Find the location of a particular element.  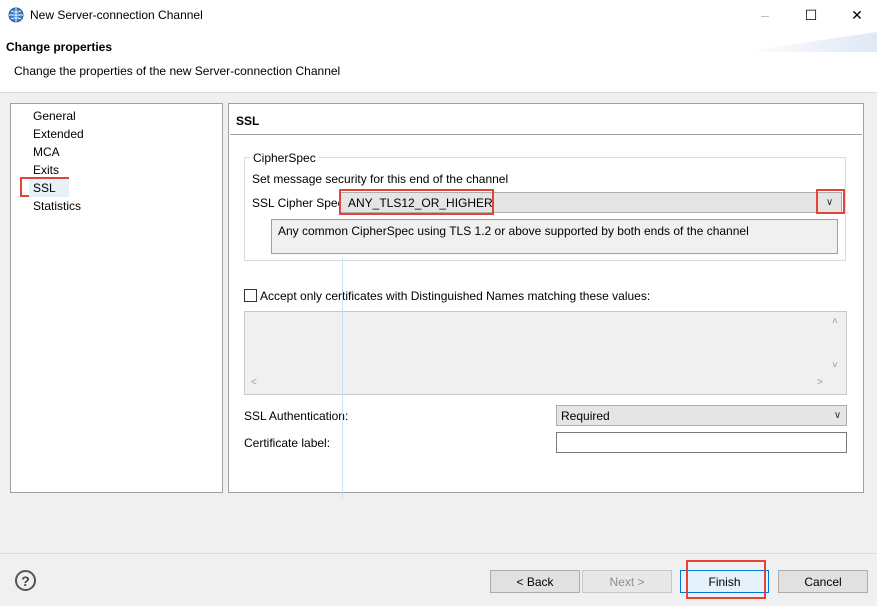

next-button: Next > is located at coordinates (627, 581).